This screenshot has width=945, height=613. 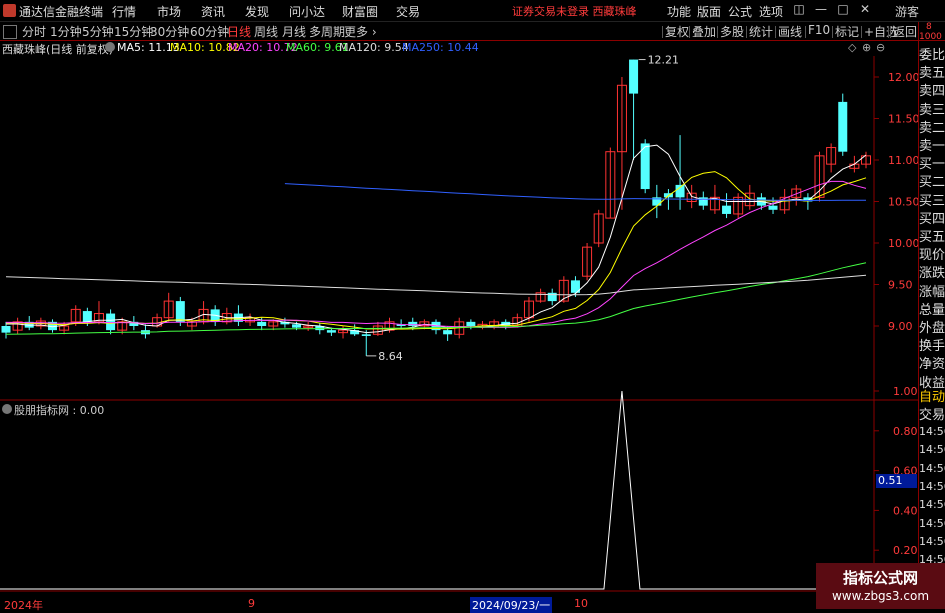 I want to click on quote-item-0: 委比, so click(x=932, y=53).